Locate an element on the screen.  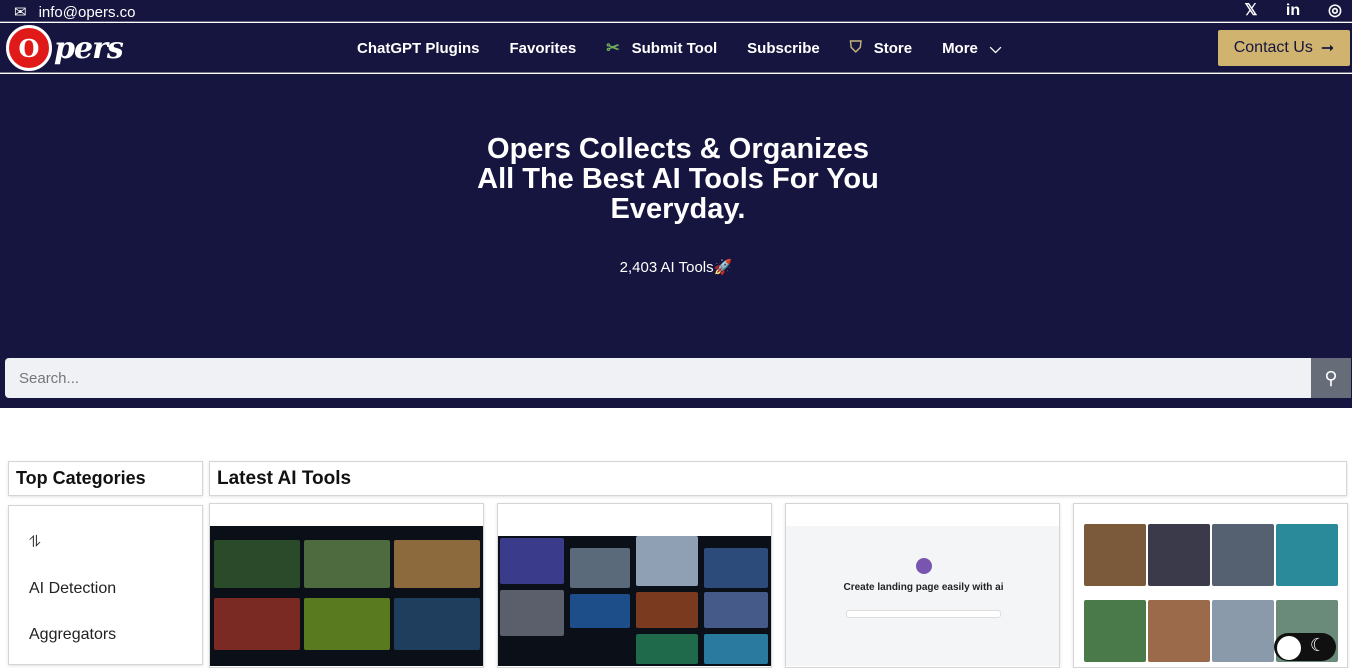
email-contact: ✉ info@opers.co is located at coordinates (75, 12).